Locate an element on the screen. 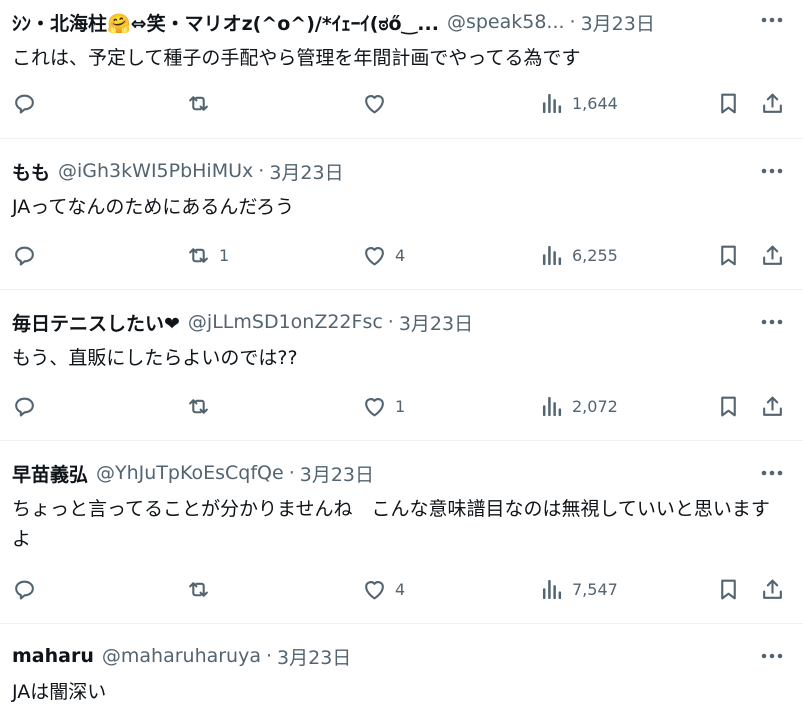  views-button: 6,255 is located at coordinates (578, 255).